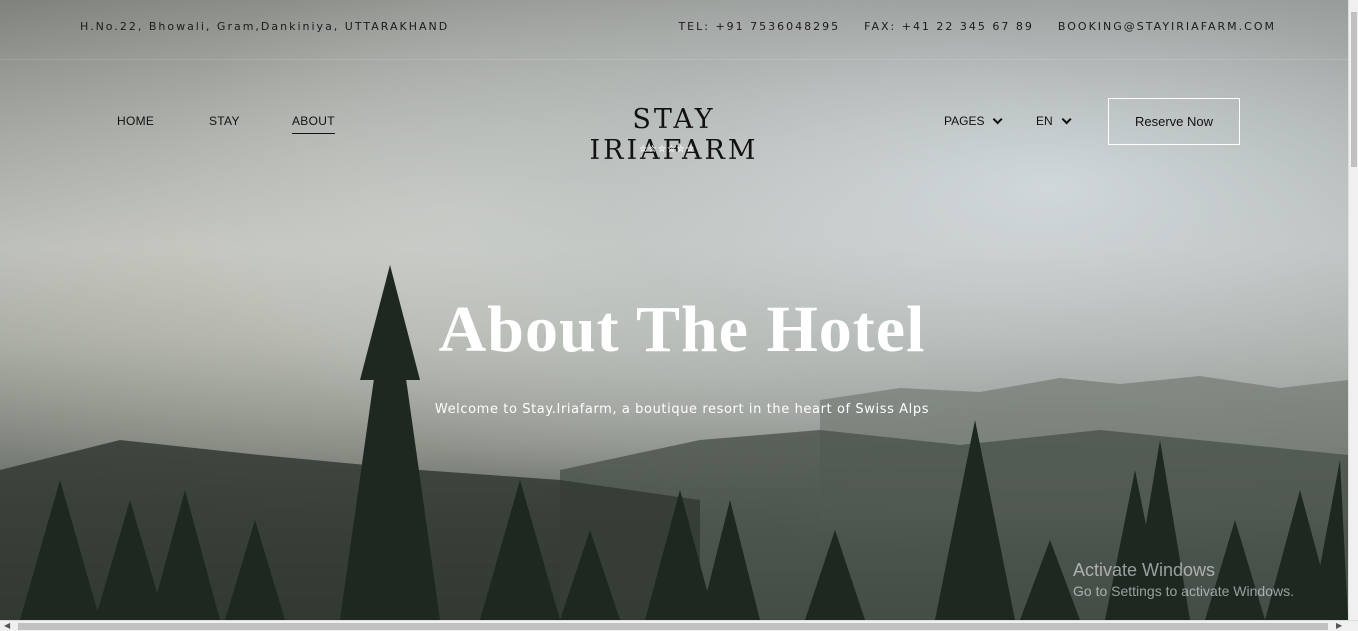 The width and height of the screenshot is (1358, 631). Describe the element at coordinates (1353, 310) in the screenshot. I see `vertical-scrollbar` at that location.